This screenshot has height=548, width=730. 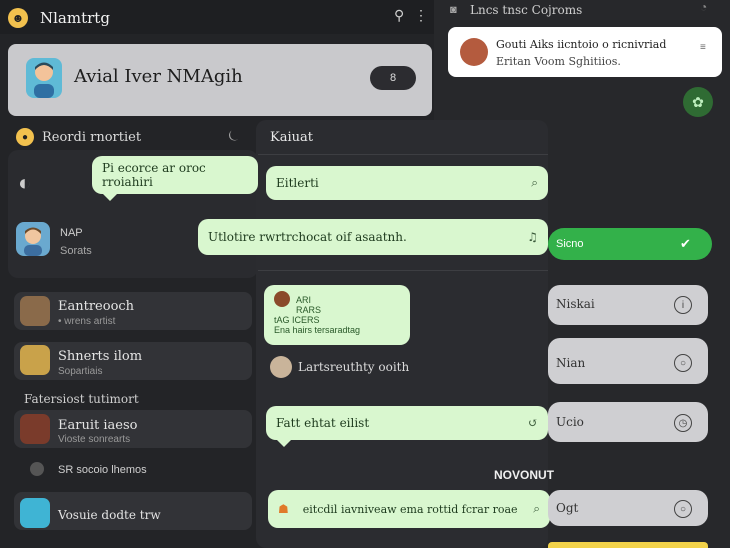 I want to click on reply-icon: ↺, so click(x=533, y=423).